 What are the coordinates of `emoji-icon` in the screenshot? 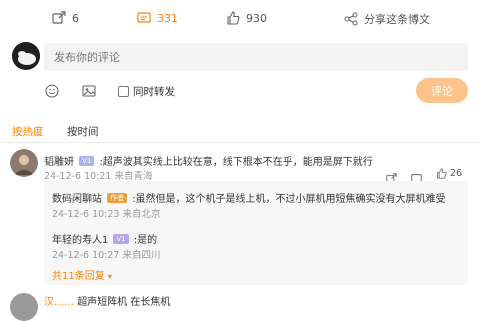 It's located at (52, 91).